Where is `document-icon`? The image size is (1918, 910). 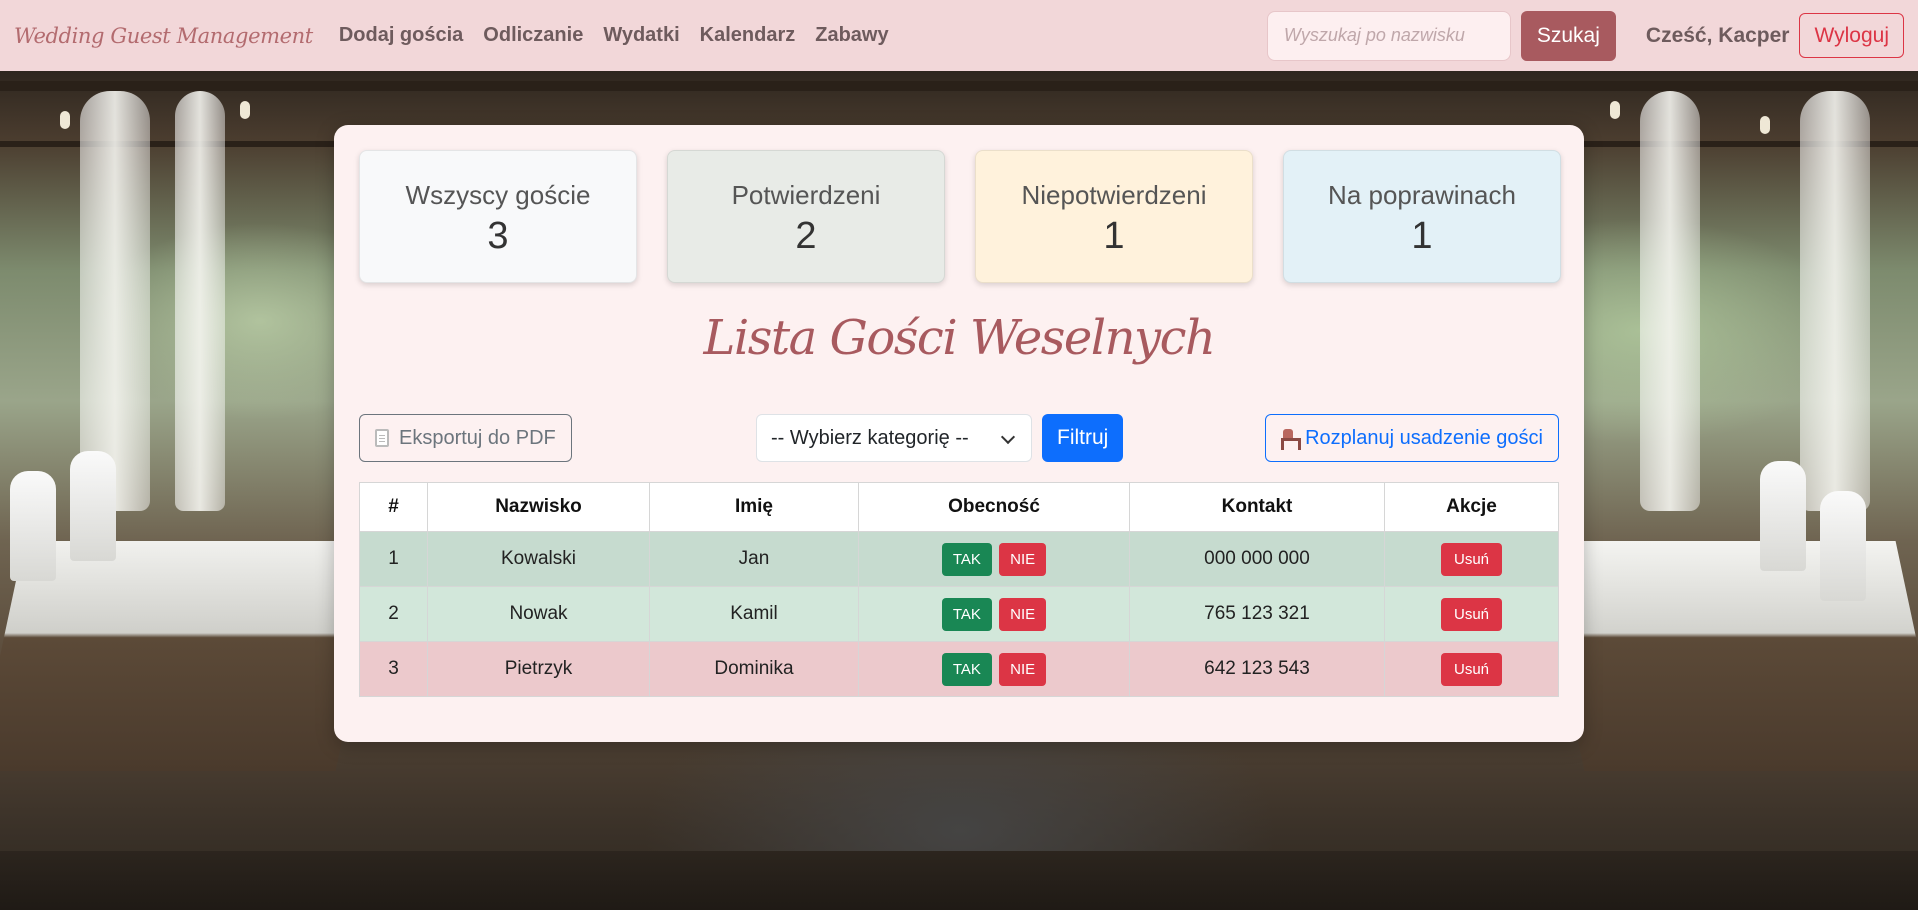 document-icon is located at coordinates (382, 438).